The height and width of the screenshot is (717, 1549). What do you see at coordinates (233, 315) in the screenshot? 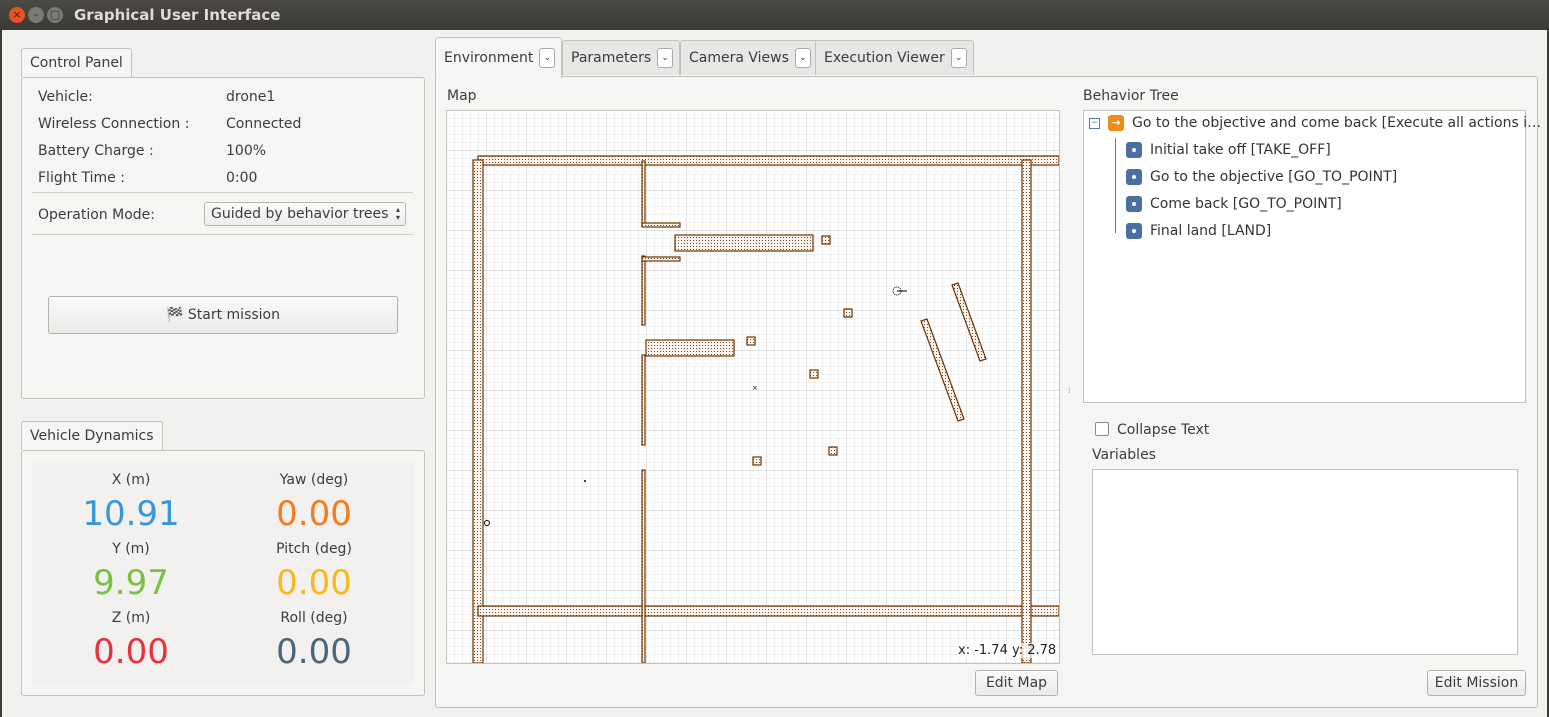
I see `start-mission-label: Start mission` at bounding box center [233, 315].